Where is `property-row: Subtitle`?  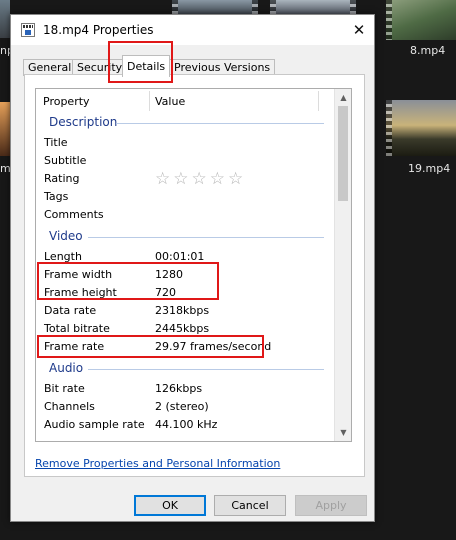 property-row: Subtitle is located at coordinates (186, 161).